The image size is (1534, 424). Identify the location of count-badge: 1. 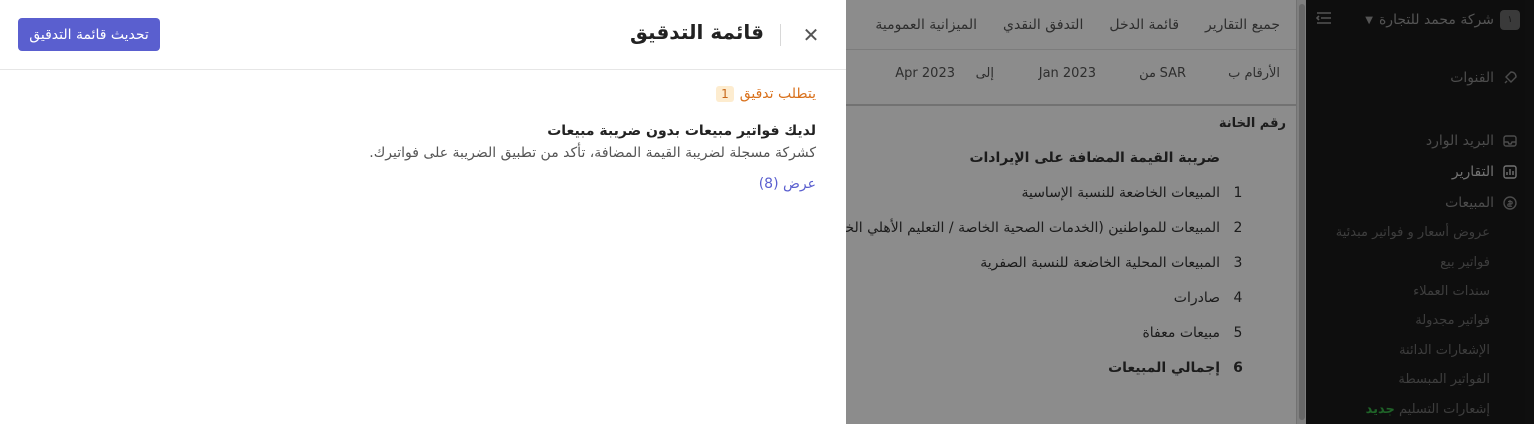
(725, 94).